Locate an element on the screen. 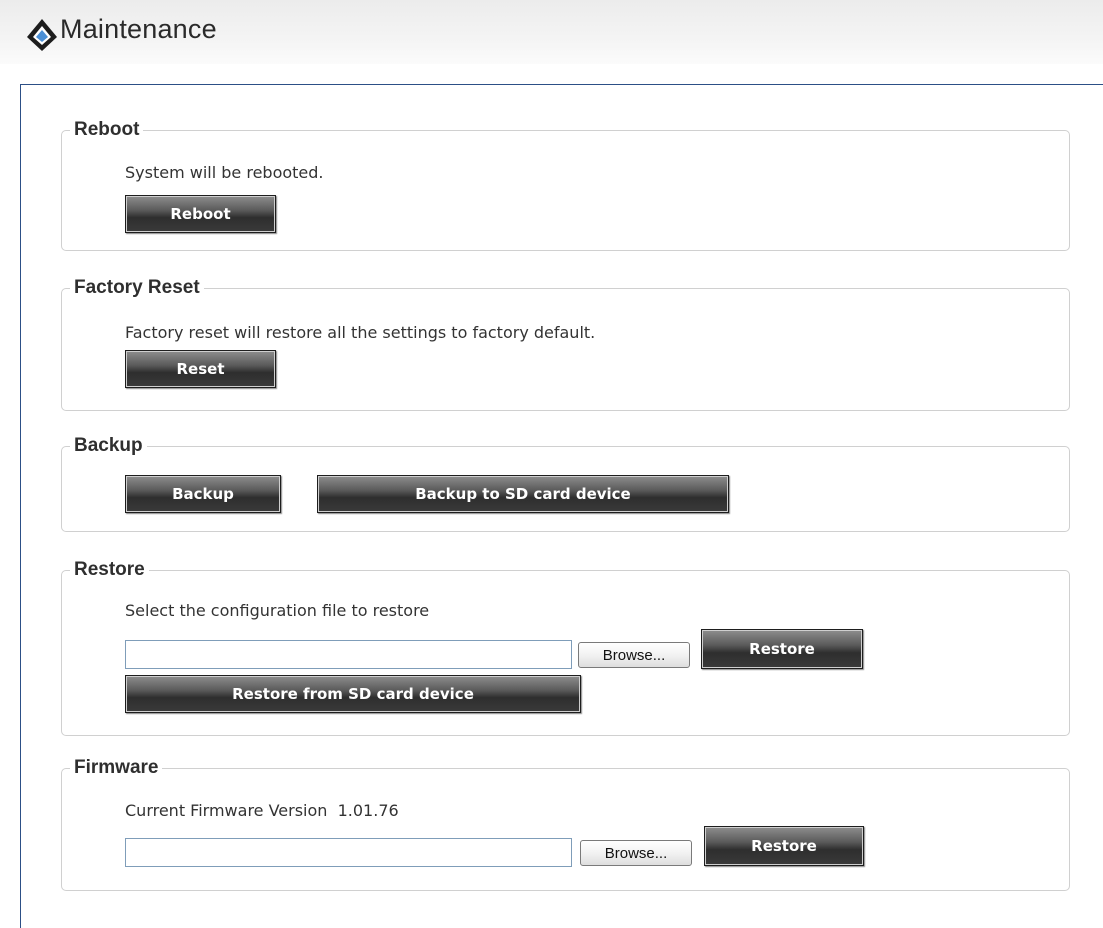  restore-file-input is located at coordinates (348, 654).